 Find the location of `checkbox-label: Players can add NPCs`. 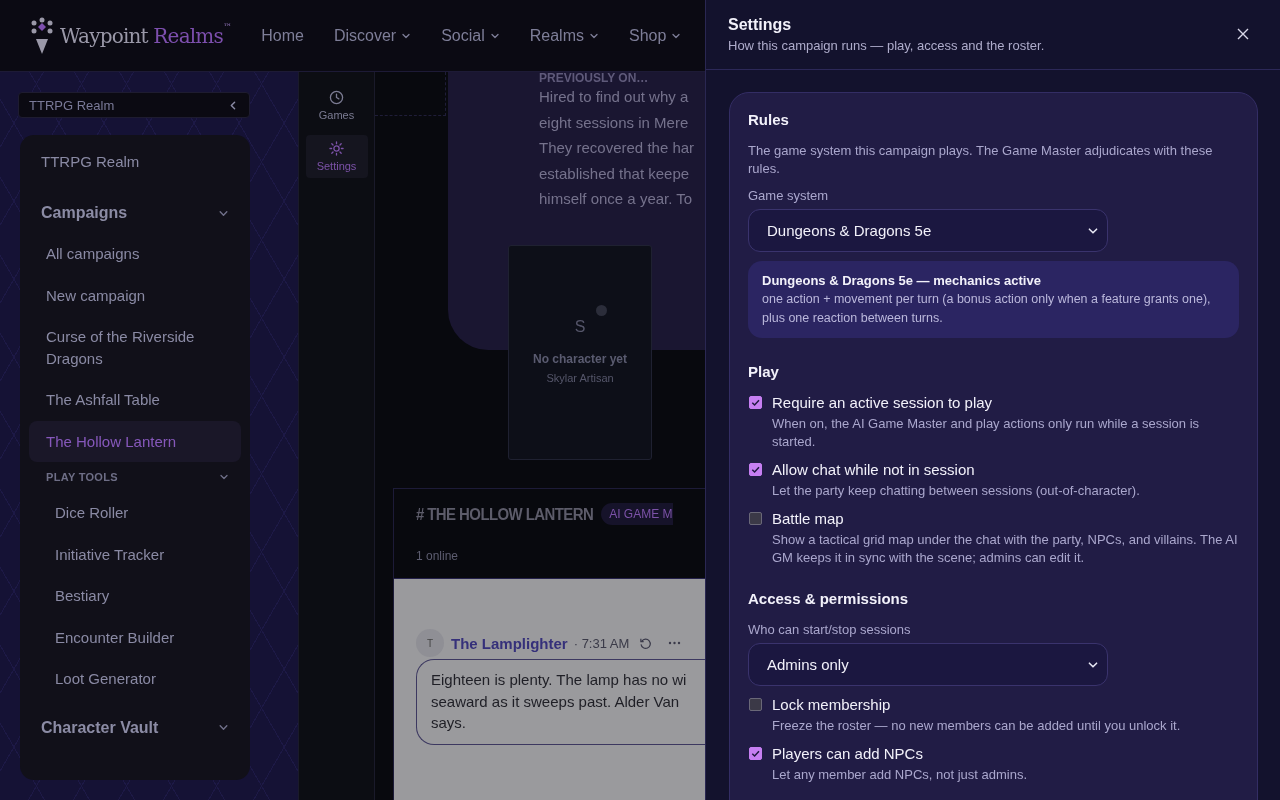

checkbox-label: Players can add NPCs is located at coordinates (900, 754).